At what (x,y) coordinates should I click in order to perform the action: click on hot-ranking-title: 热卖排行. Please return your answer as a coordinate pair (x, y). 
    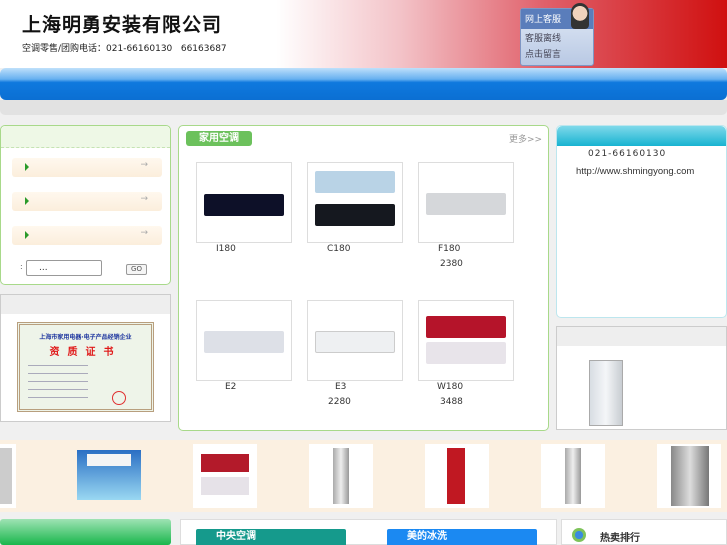
    Looking at the image, I should click on (620, 538).